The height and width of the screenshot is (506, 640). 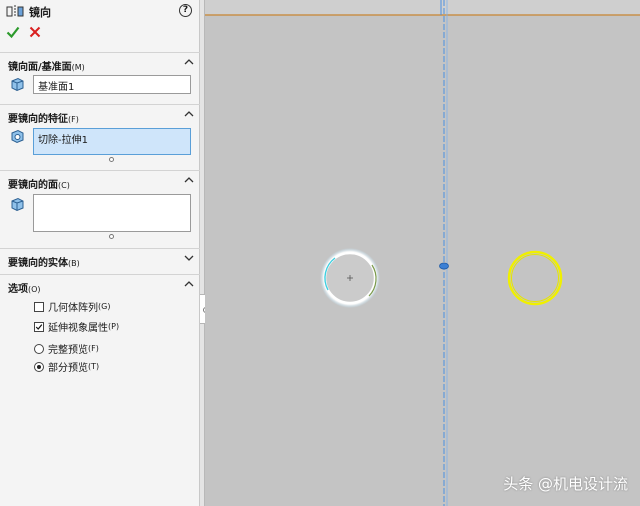 I want to click on geometry-pattern-label: 几何体阵列, so click(x=73, y=308).